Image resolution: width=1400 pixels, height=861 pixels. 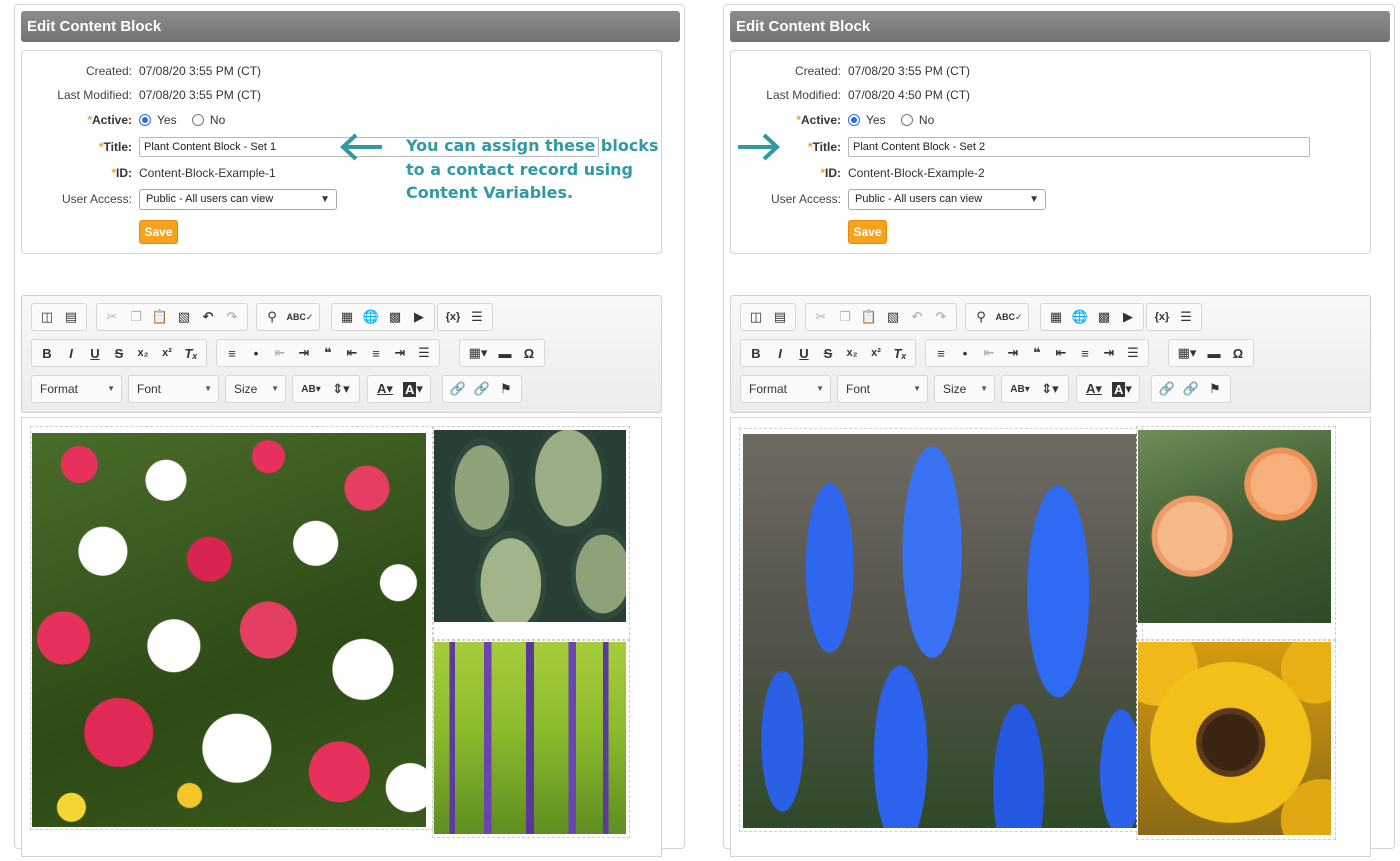 What do you see at coordinates (112, 317) in the screenshot?
I see `cut-icon: ✂` at bounding box center [112, 317].